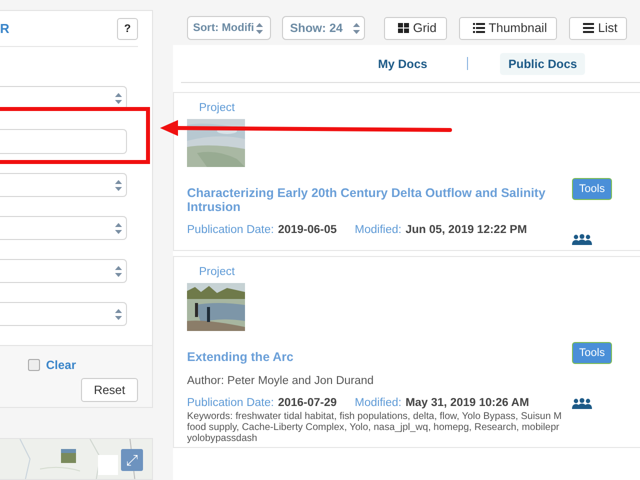 The width and height of the screenshot is (640, 480). I want to click on panel-title: R, so click(5, 28).